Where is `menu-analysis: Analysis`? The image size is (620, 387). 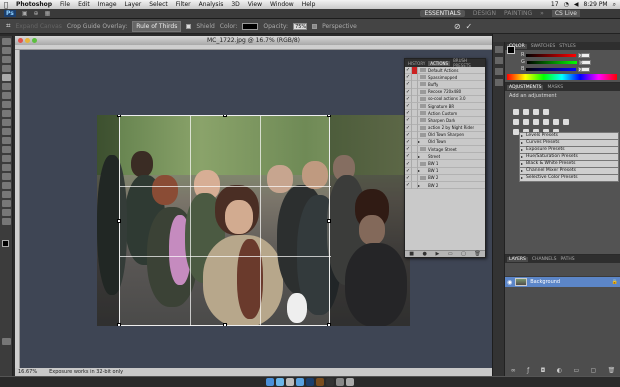
menu-analysis: Analysis is located at coordinates (211, 4).